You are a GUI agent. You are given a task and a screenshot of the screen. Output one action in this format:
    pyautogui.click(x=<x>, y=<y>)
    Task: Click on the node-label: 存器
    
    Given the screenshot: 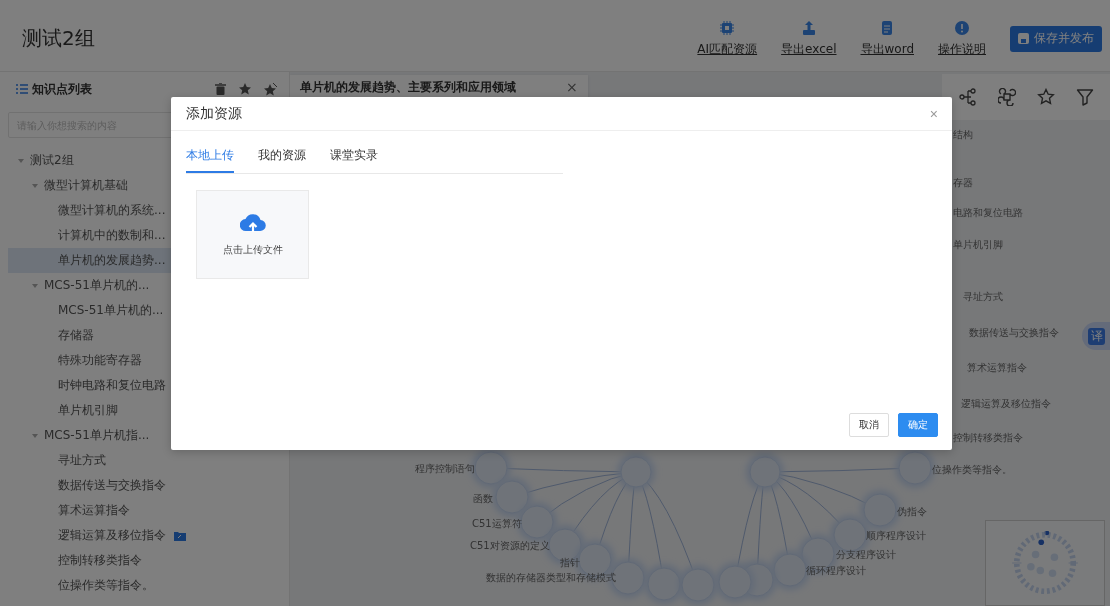 What is the action you would take?
    pyautogui.click(x=963, y=182)
    